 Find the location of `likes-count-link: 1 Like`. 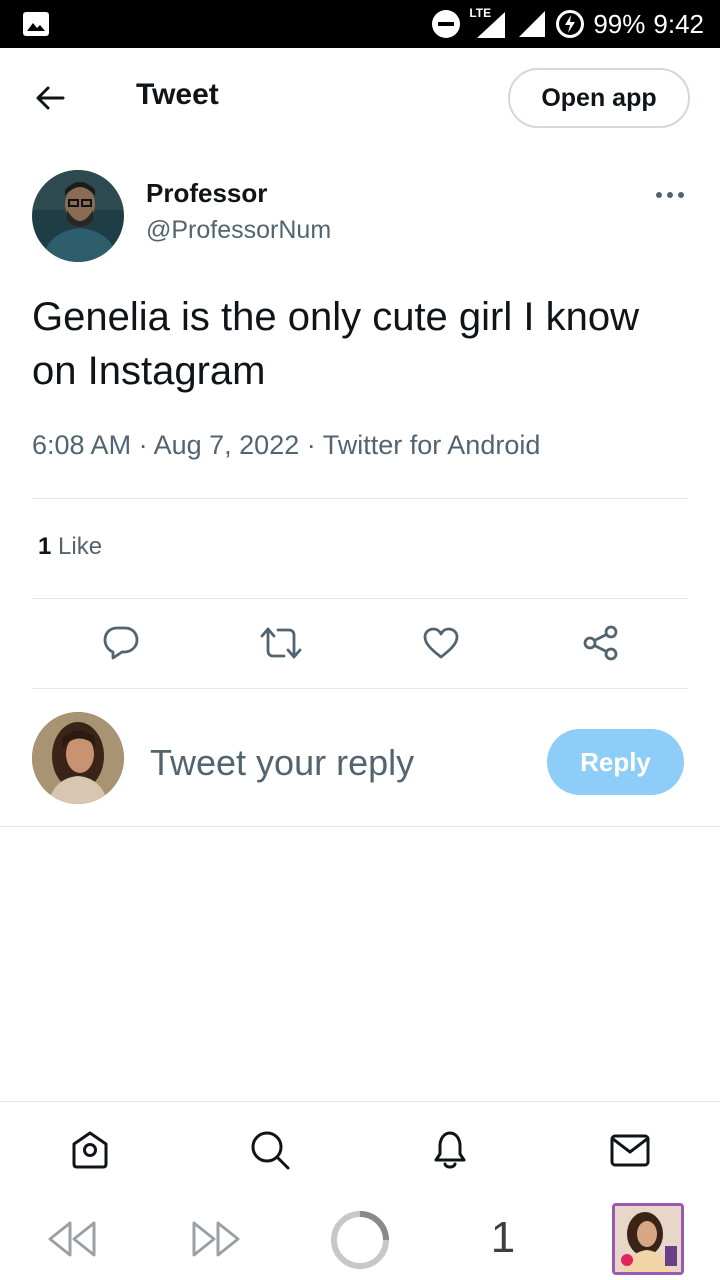

likes-count-link: 1 Like is located at coordinates (70, 547).